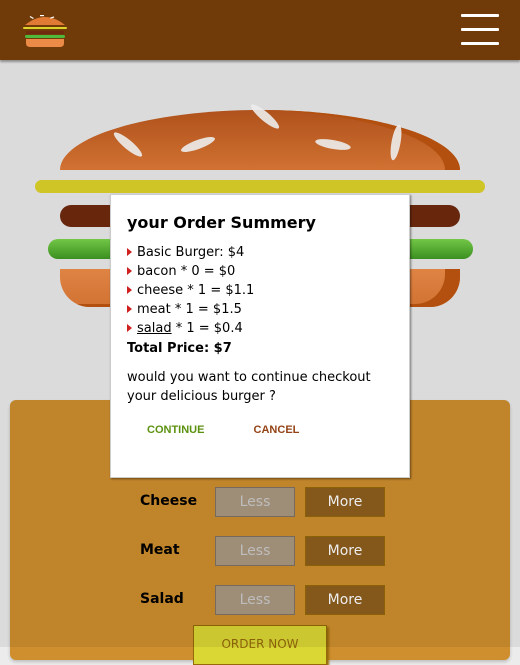 Image resolution: width=520 pixels, height=665 pixels. Describe the element at coordinates (186, 271) in the screenshot. I see `item-text: bacon * 0 = $0` at that location.